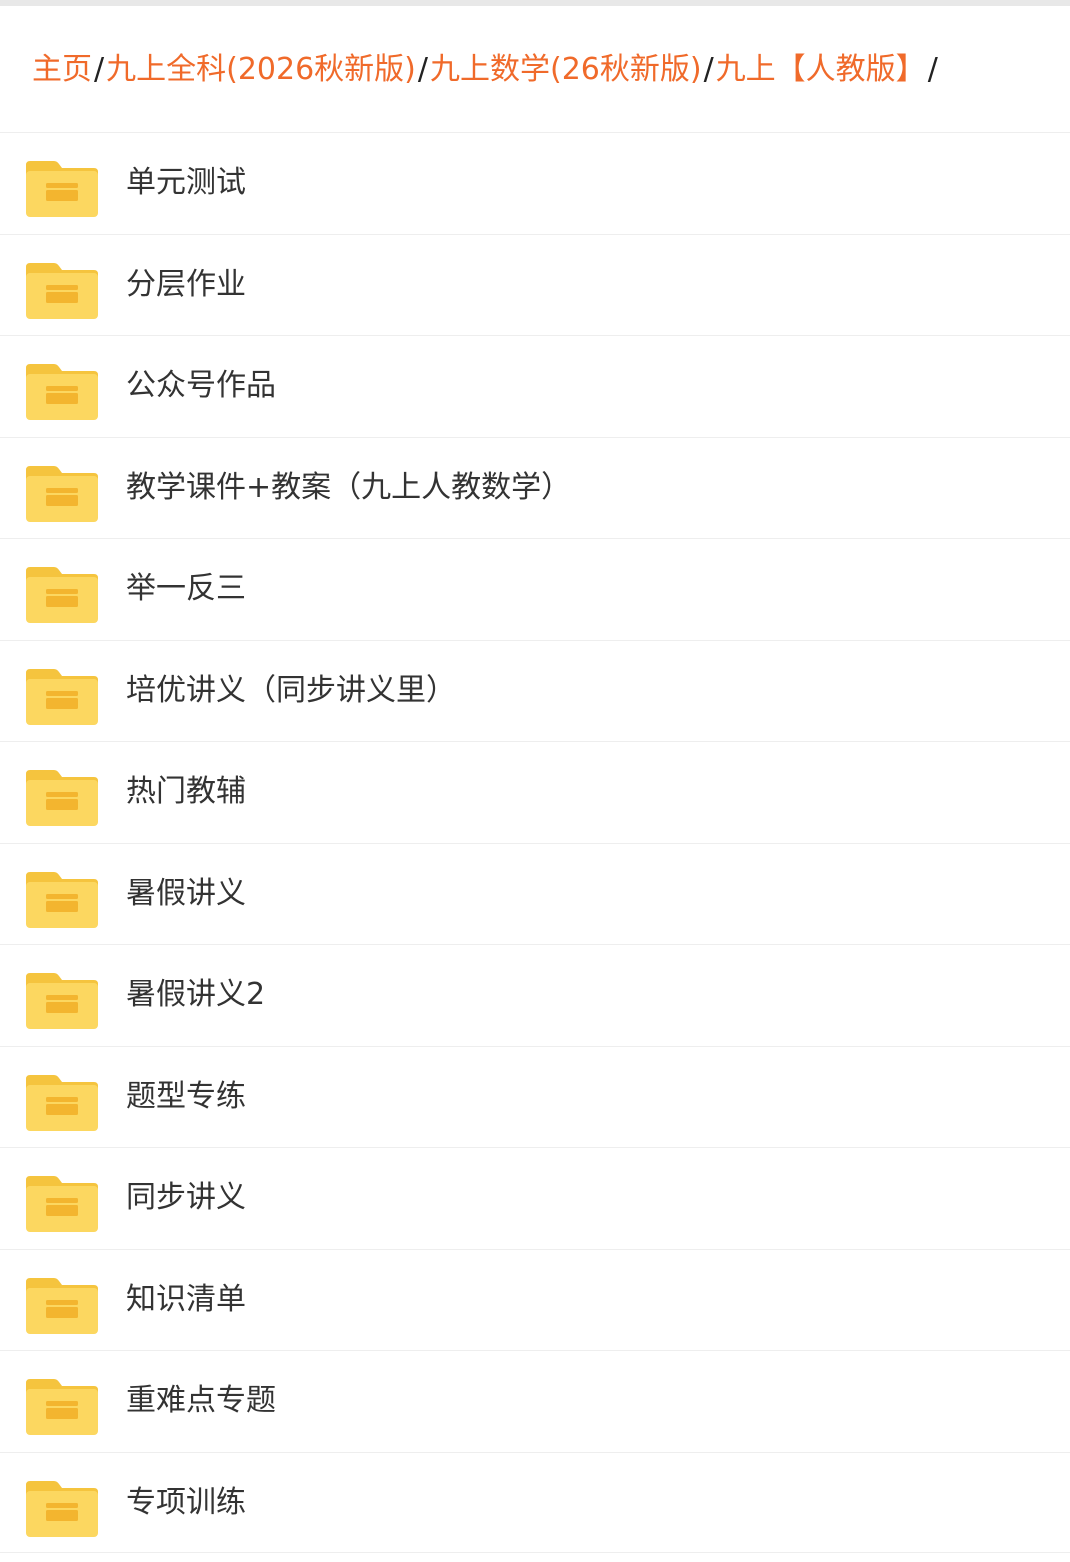 The width and height of the screenshot is (1070, 1562). I want to click on folder-row-14: 专项训练, so click(535, 1502).